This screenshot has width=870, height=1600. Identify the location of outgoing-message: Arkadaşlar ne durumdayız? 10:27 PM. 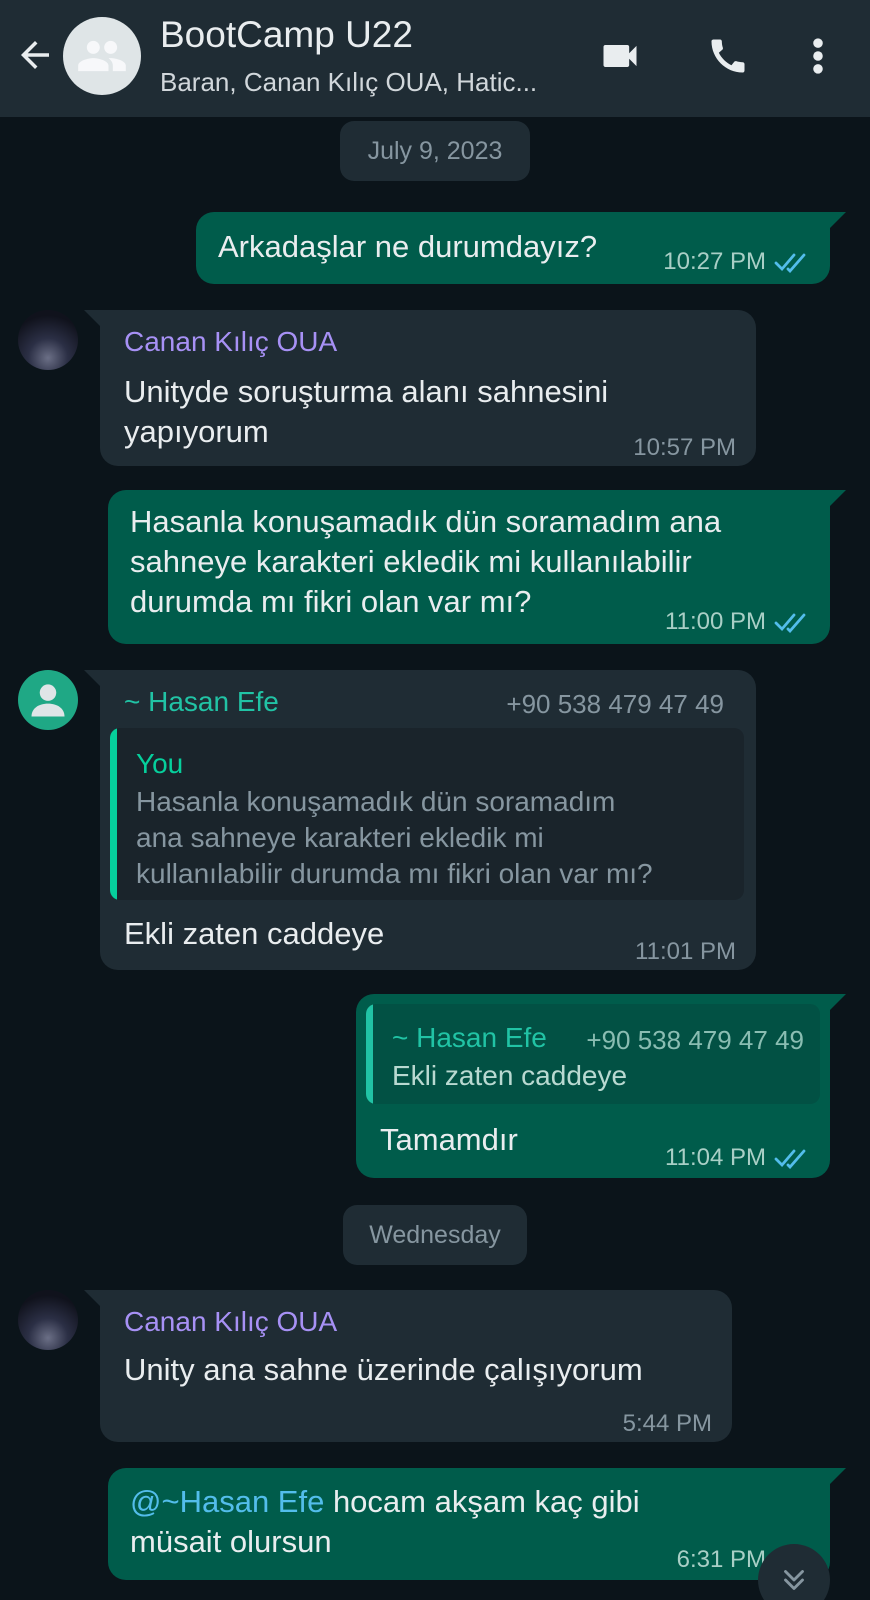
(521, 248).